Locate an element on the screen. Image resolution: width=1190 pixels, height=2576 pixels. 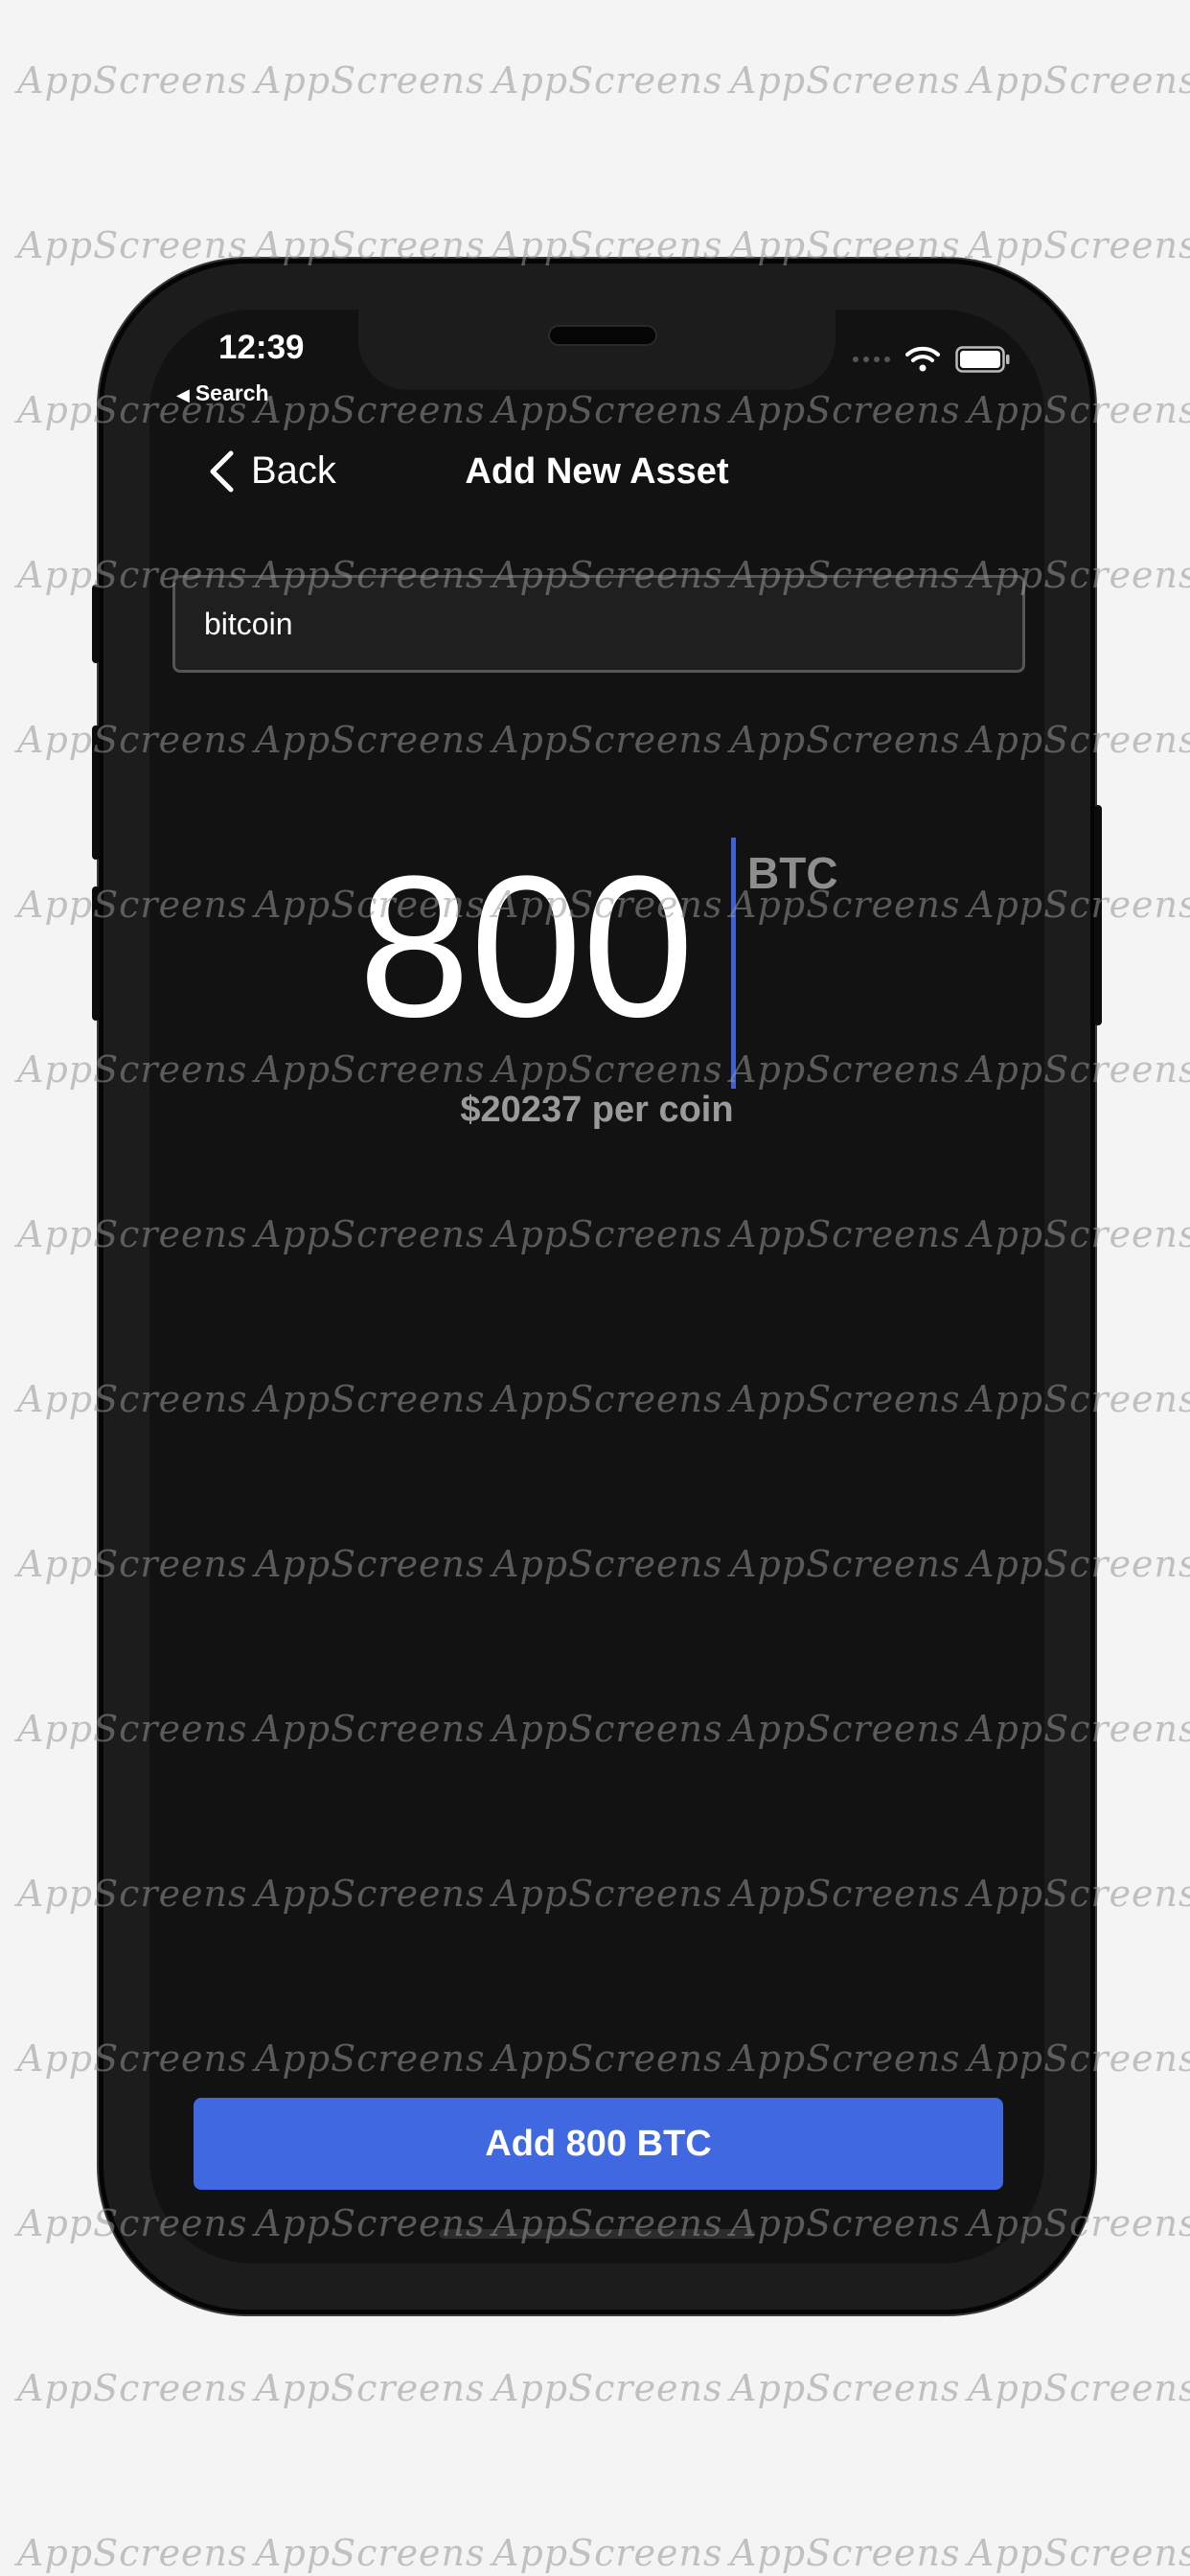
back-triangle-icon: ◀ is located at coordinates (183, 394).